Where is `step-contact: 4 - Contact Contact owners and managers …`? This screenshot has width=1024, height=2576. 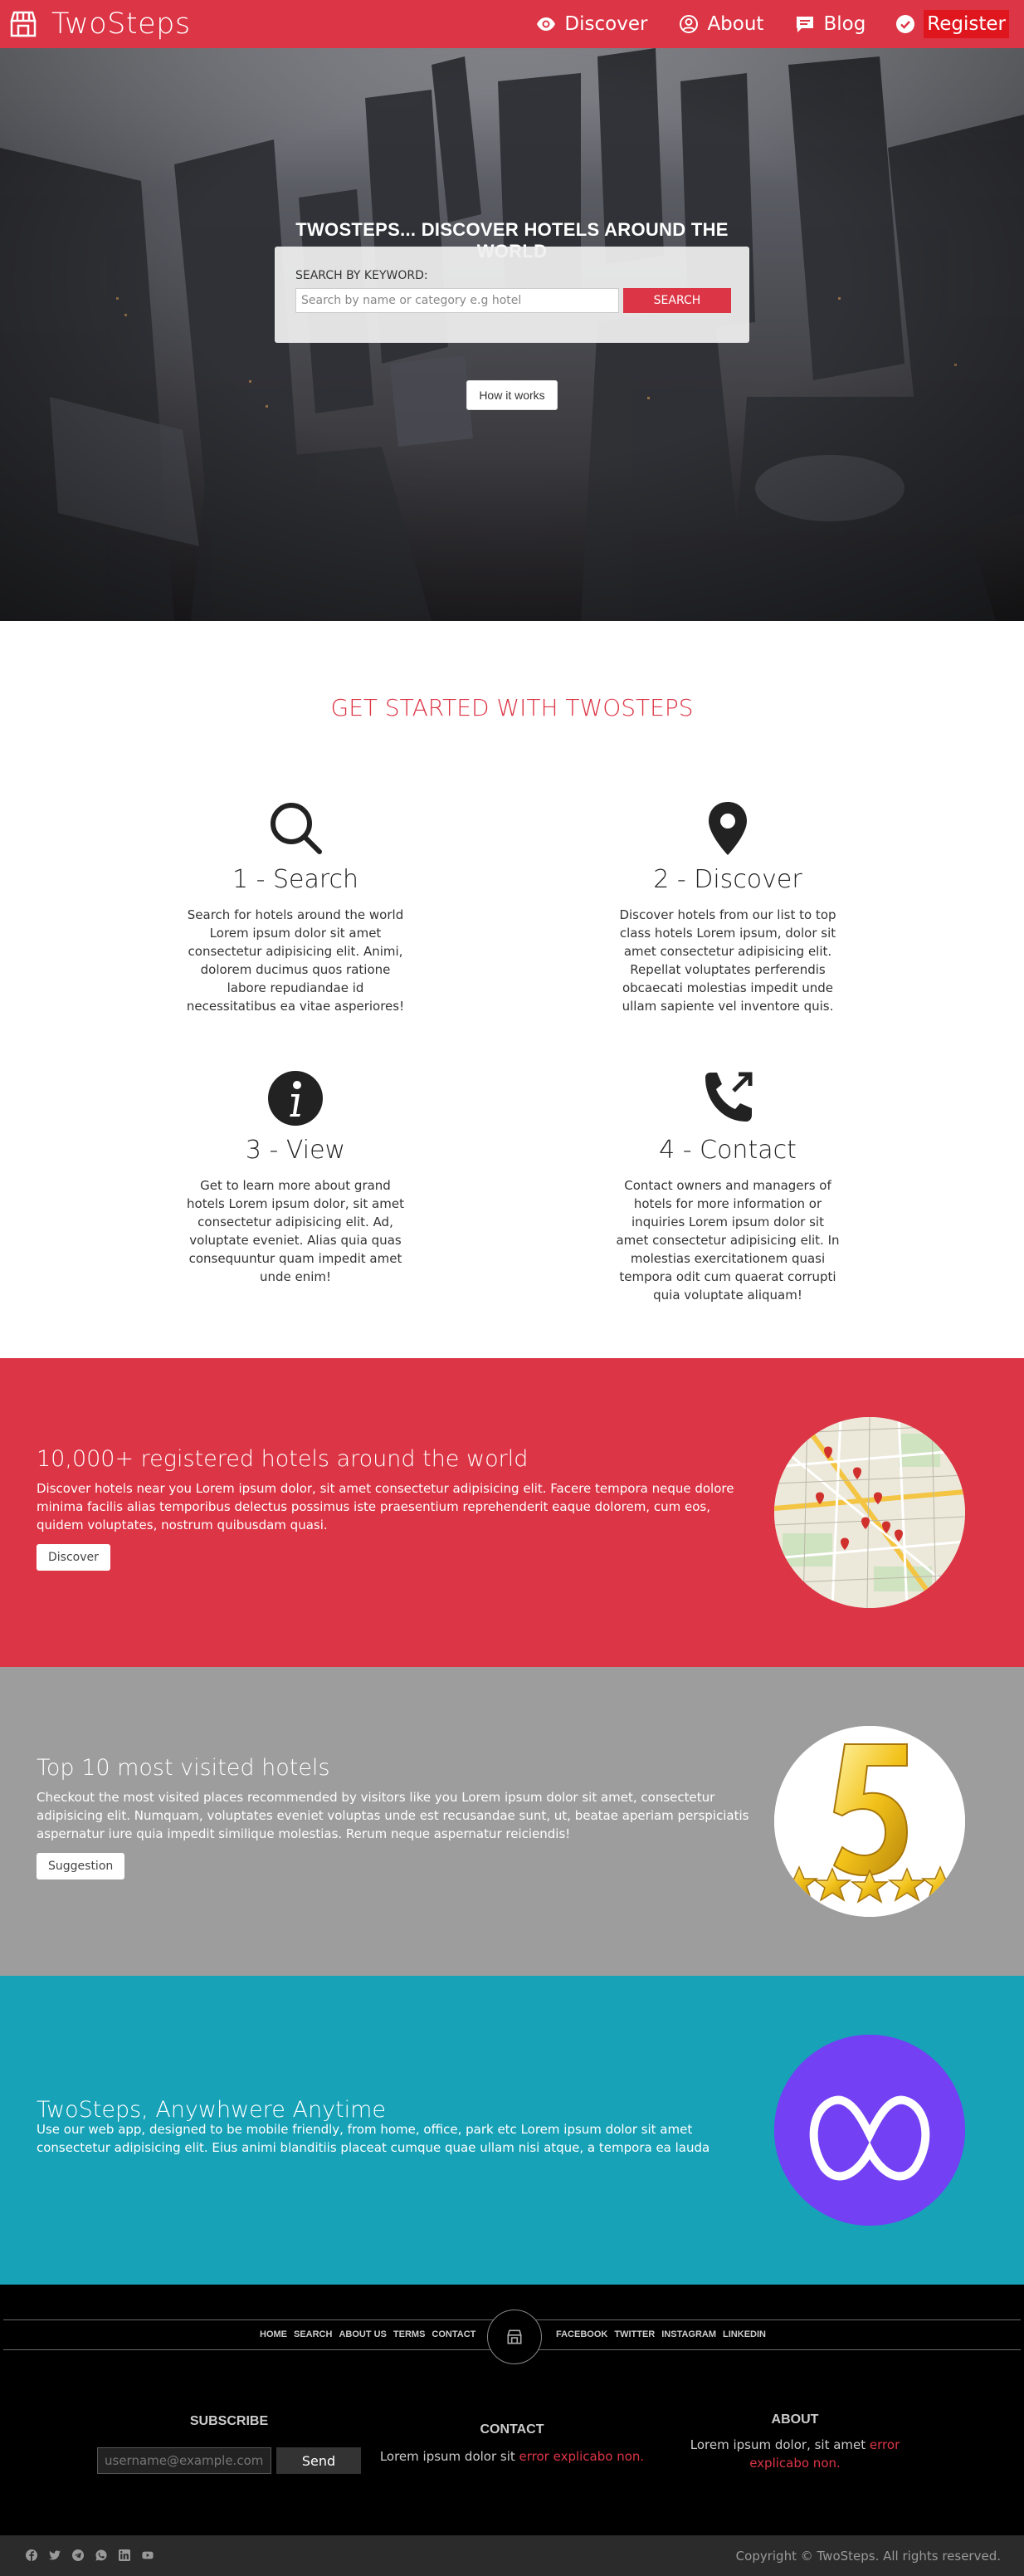 step-contact: 4 - Contact Contact owners and managers … is located at coordinates (727, 1186).